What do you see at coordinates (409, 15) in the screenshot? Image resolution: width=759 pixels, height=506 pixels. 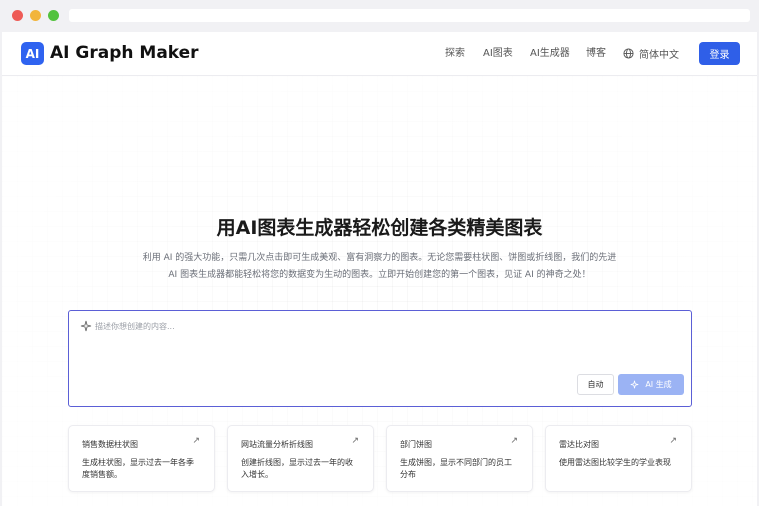 I see `address-bar` at bounding box center [409, 15].